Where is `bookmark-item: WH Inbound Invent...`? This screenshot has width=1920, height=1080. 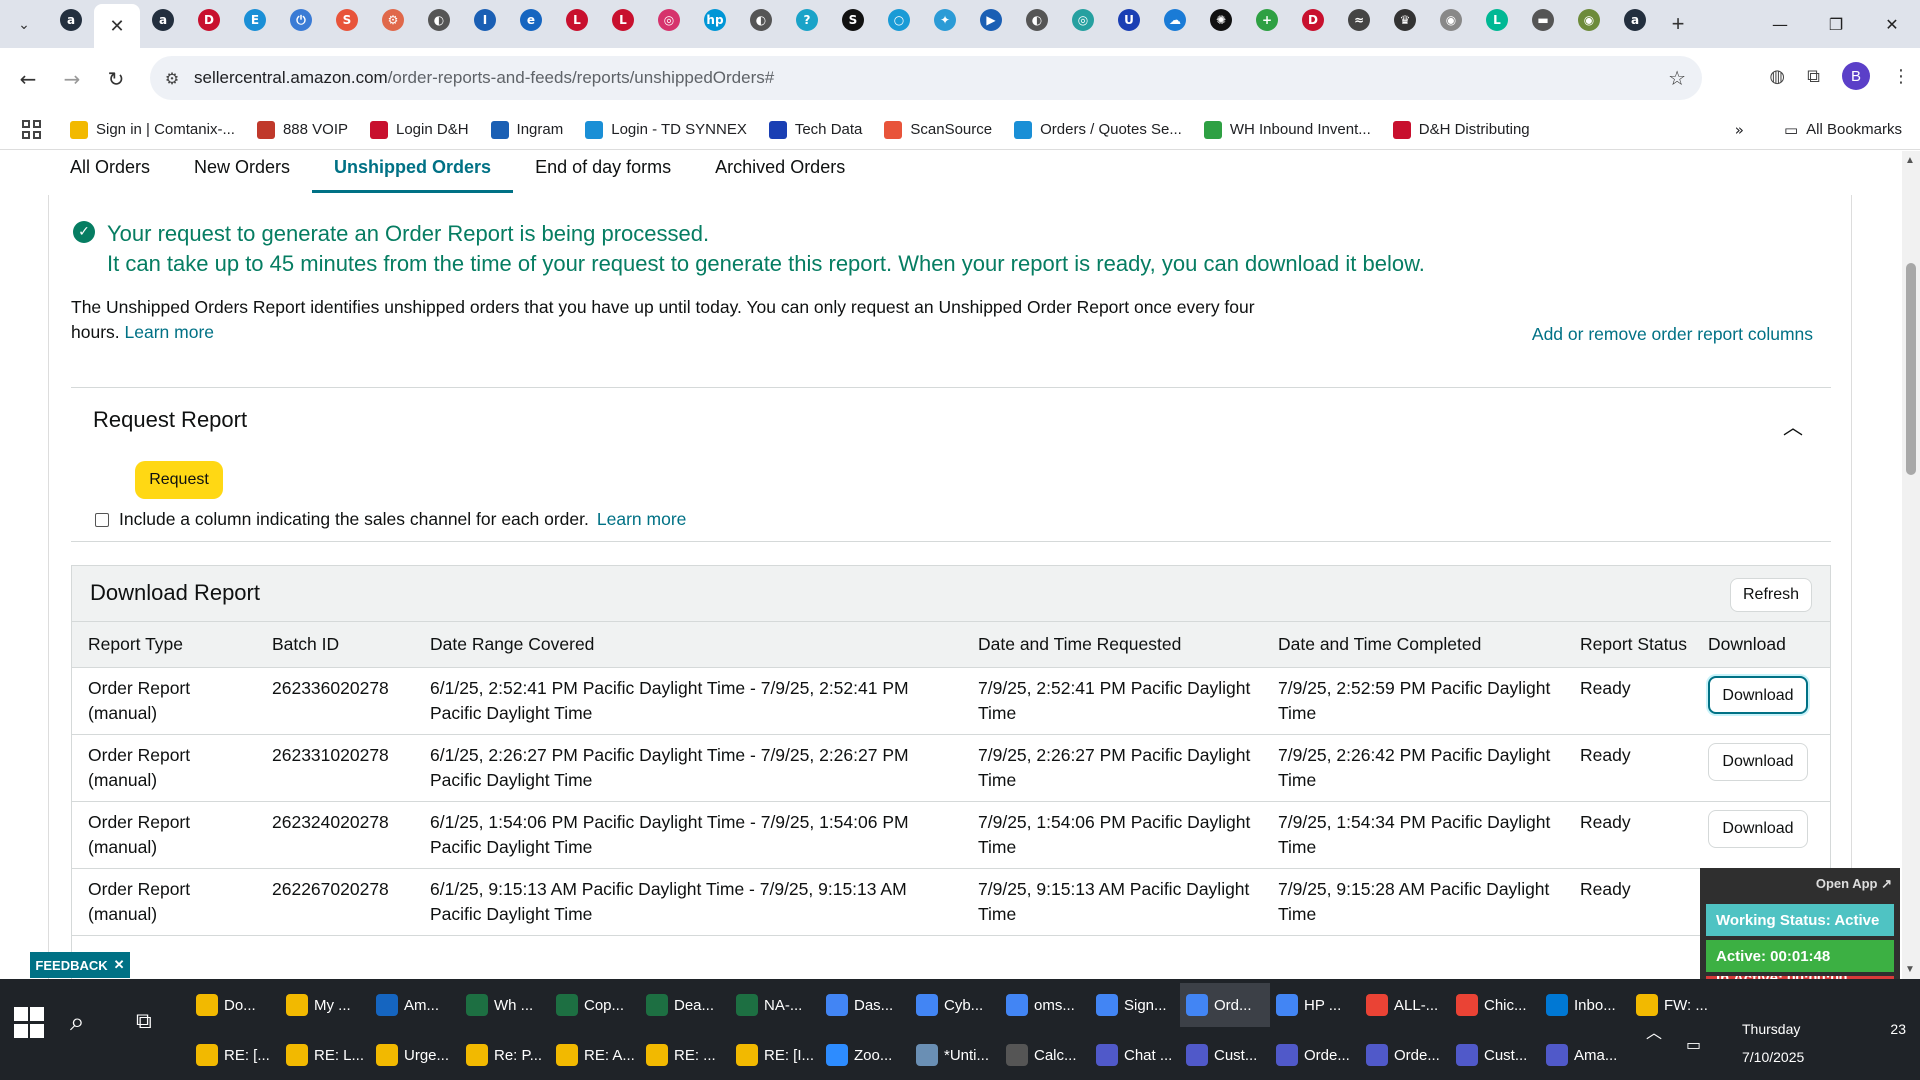
bookmark-item: WH Inbound Invent... is located at coordinates (1287, 129).